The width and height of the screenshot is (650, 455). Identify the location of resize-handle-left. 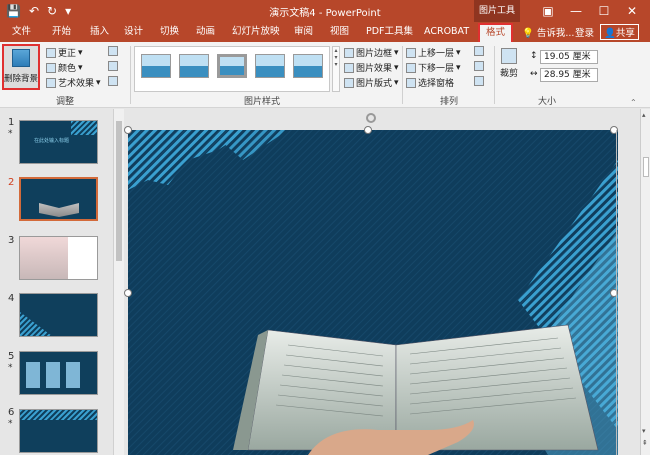
(128, 293).